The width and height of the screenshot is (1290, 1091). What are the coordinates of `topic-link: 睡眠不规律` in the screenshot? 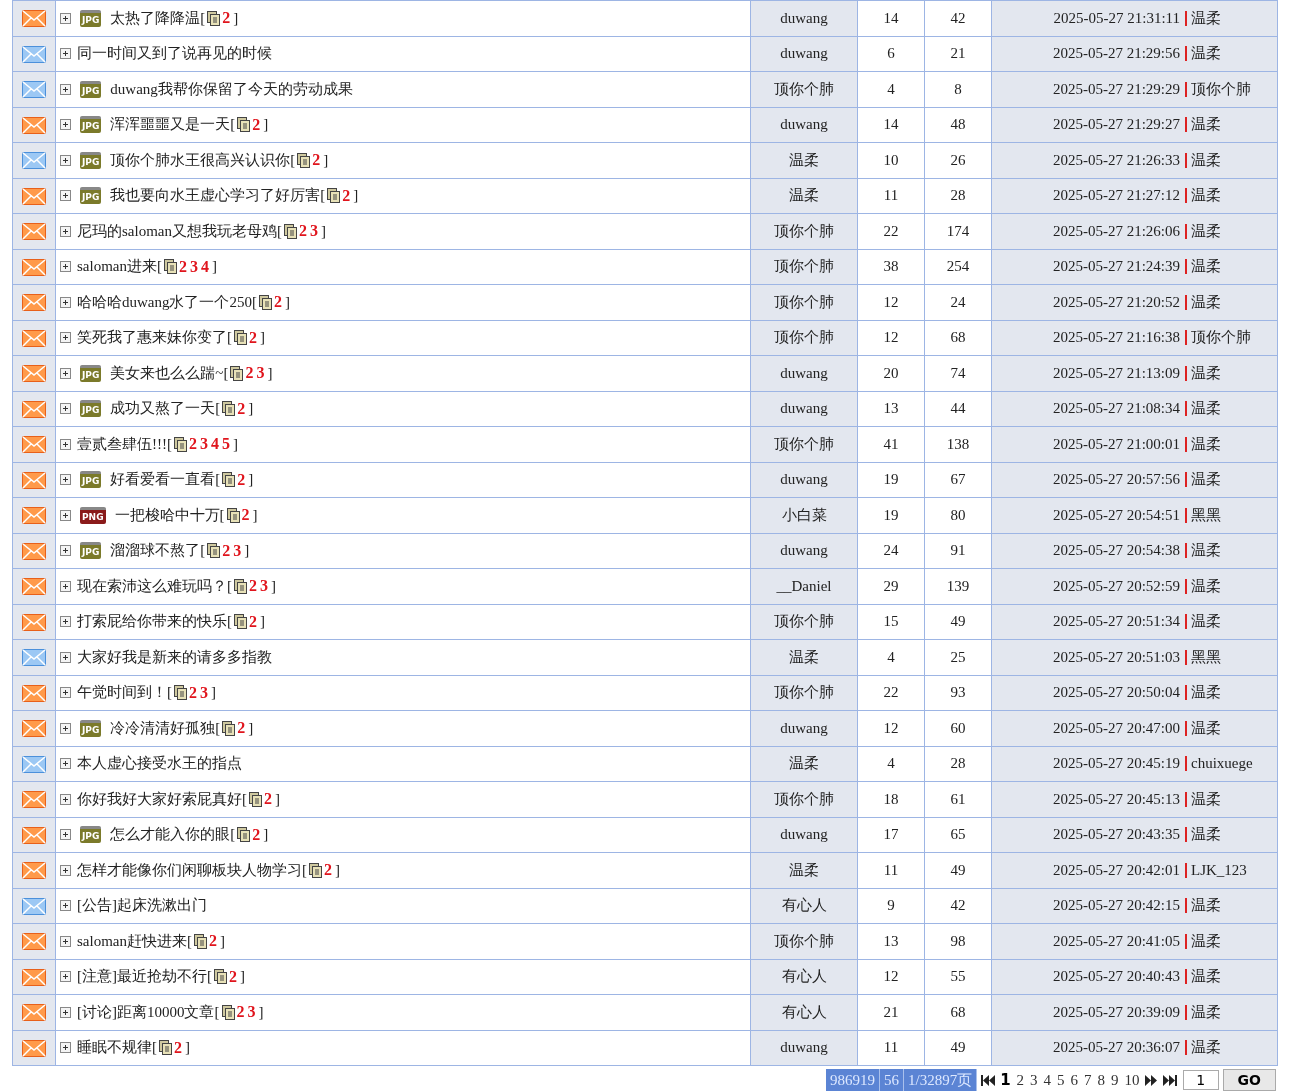 It's located at (114, 1048).